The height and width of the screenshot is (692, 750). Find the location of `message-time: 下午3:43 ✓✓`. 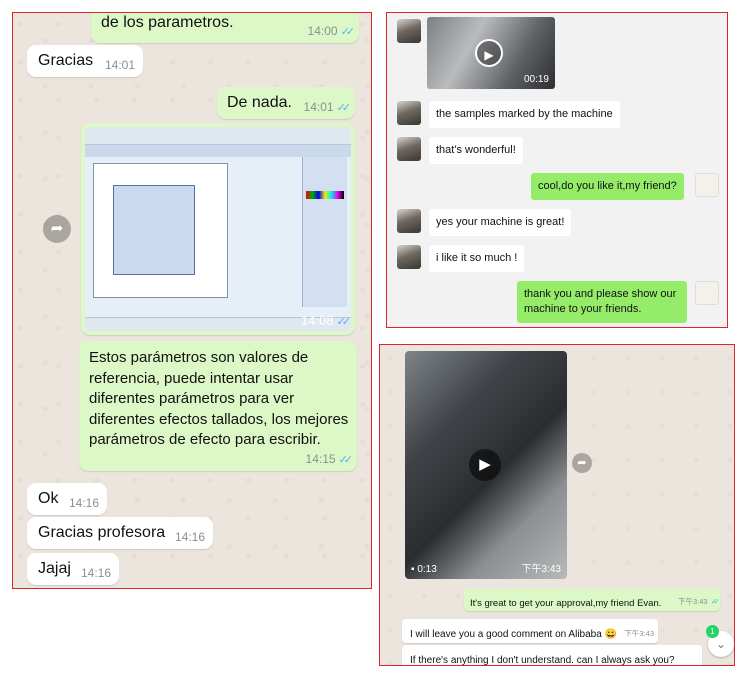

message-time: 下午3:43 ✓✓ is located at coordinates (699, 601).